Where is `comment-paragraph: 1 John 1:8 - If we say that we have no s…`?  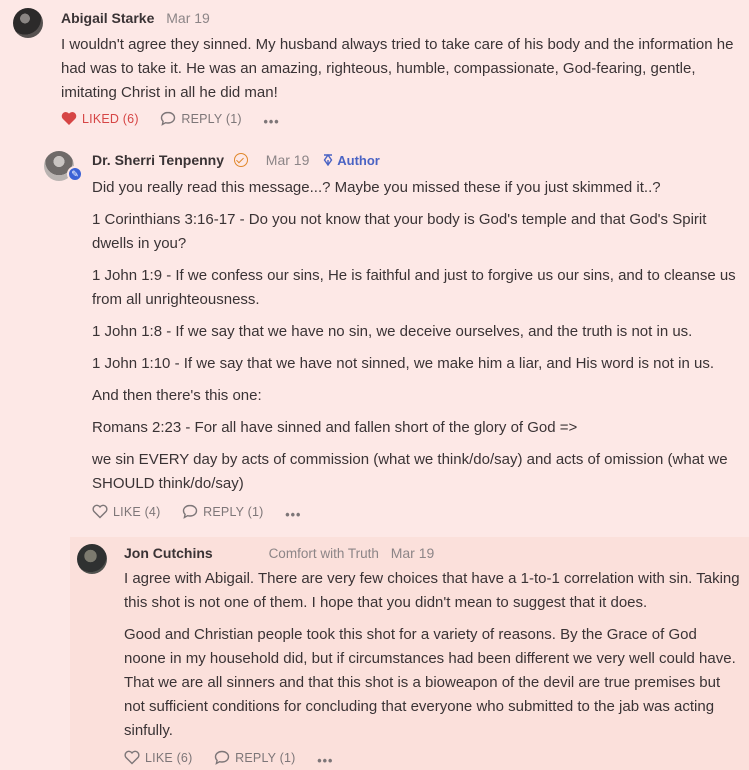 comment-paragraph: 1 John 1:8 - If we say that we have no s… is located at coordinates (392, 331).